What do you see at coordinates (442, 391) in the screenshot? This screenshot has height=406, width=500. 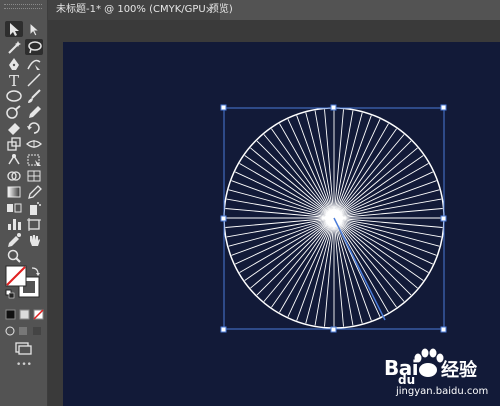 I see `watermark-url: jingyan.baidu.com` at bounding box center [442, 391].